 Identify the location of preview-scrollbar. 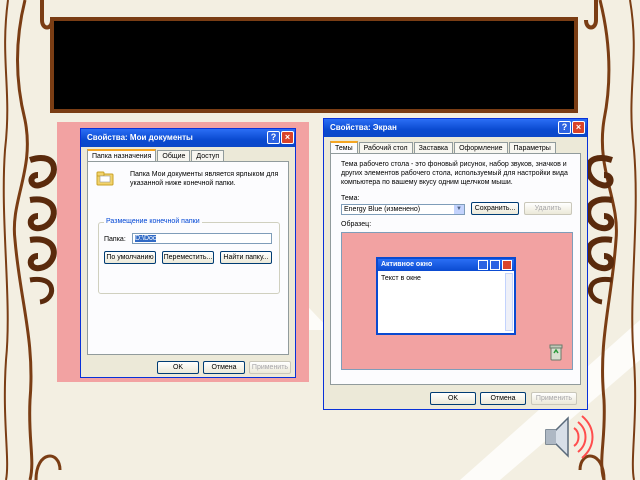
(509, 302).